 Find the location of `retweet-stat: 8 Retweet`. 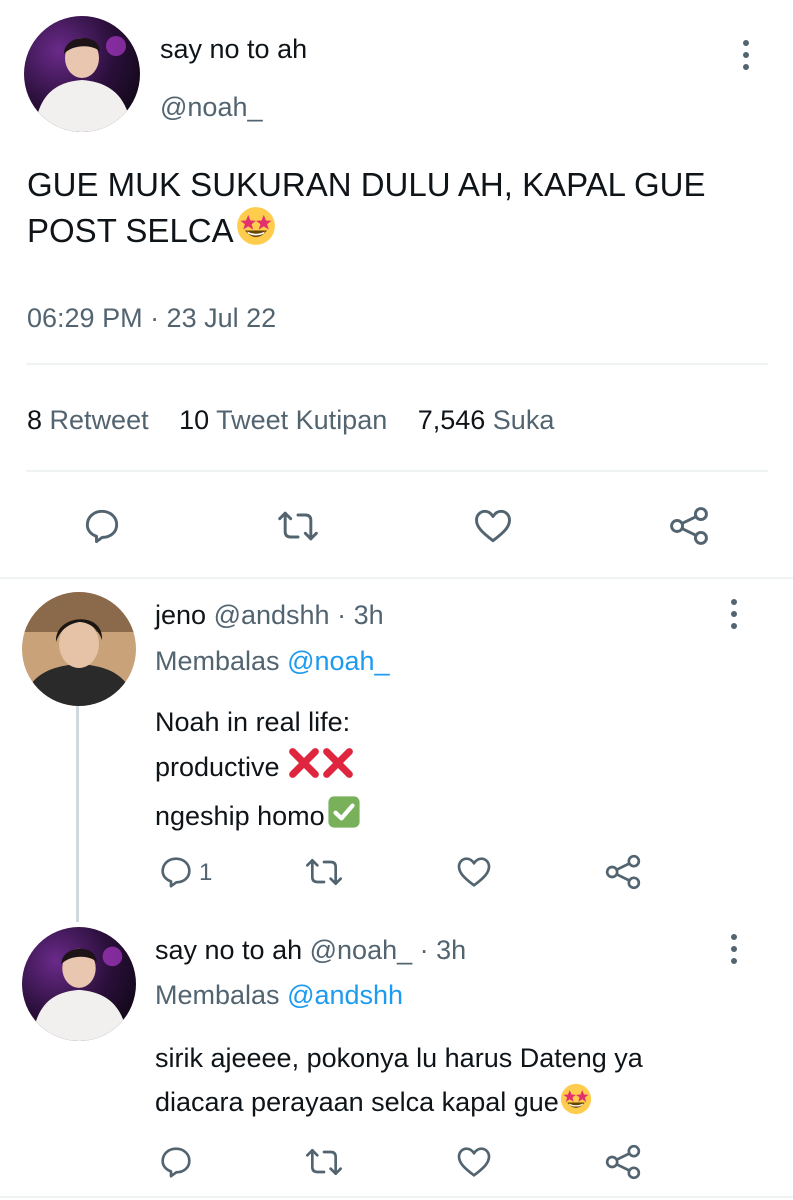

retweet-stat: 8 Retweet is located at coordinates (88, 420).